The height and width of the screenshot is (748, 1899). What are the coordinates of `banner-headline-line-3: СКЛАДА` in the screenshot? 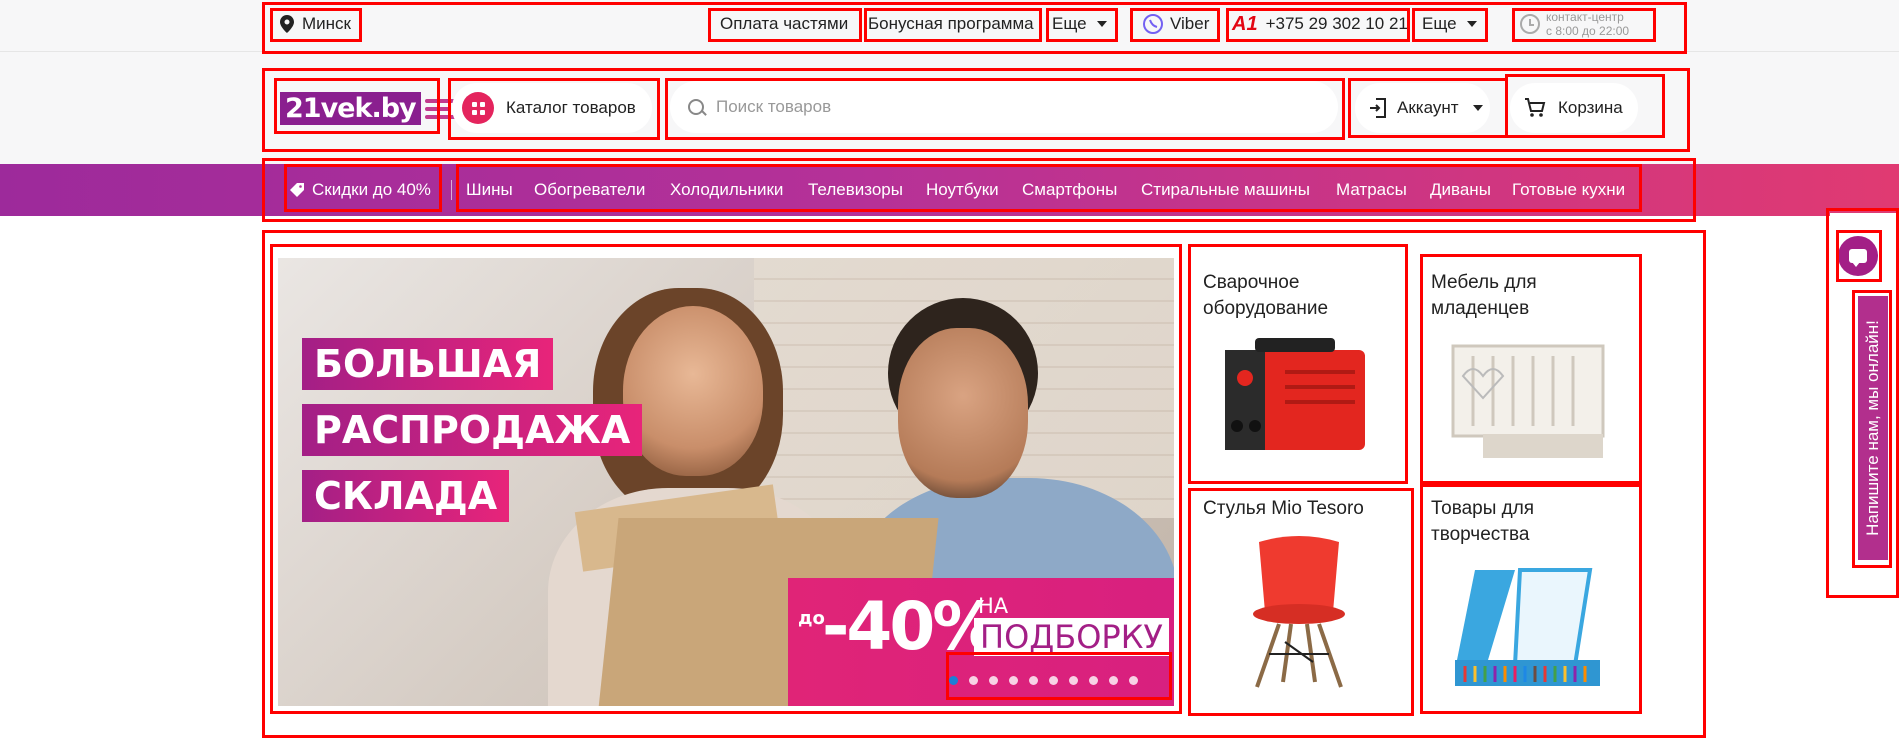 It's located at (406, 496).